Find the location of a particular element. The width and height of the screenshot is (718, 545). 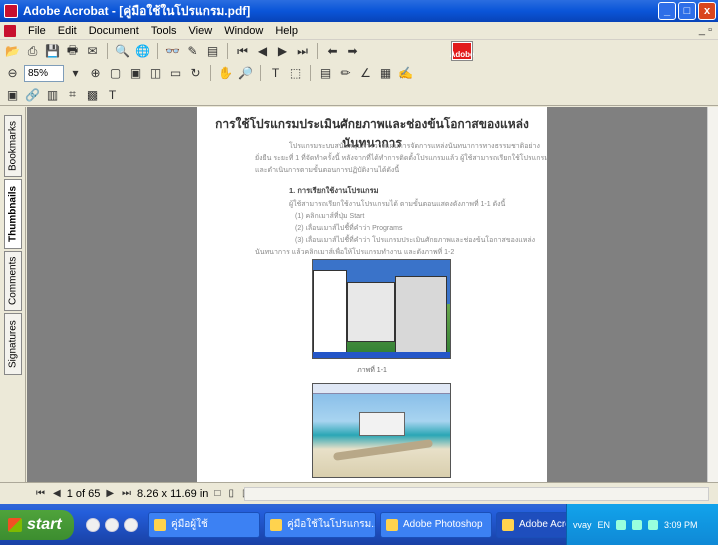

create-pdf-icon: ⎙ is located at coordinates (32, 51).